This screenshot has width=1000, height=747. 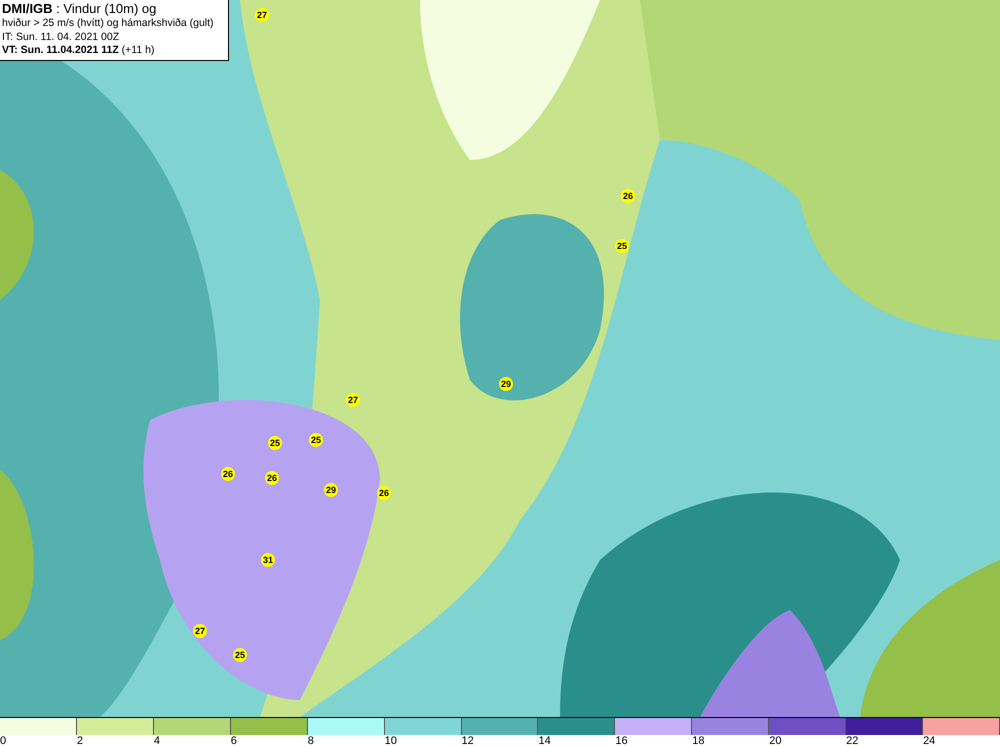 What do you see at coordinates (621, 741) in the screenshot?
I see `tick-label: 16` at bounding box center [621, 741].